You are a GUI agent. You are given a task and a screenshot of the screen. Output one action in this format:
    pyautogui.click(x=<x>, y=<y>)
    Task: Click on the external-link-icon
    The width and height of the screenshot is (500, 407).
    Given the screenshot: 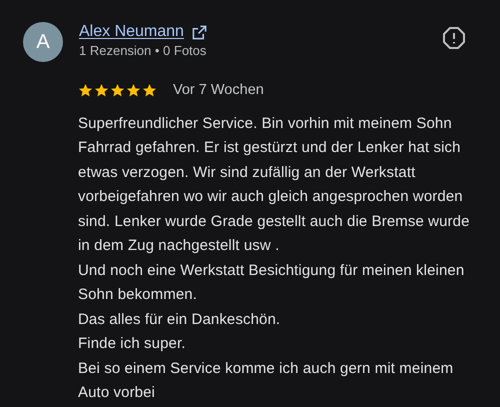 What is the action you would take?
    pyautogui.click(x=199, y=32)
    